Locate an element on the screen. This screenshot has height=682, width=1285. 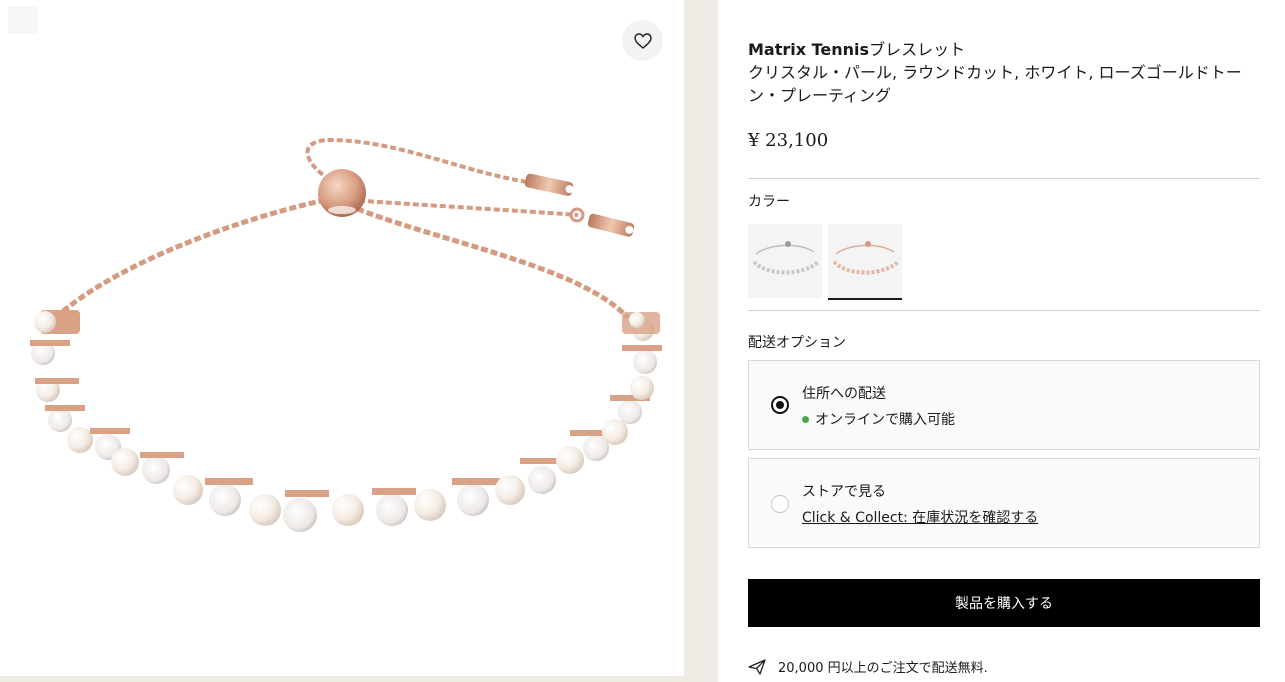
color-swatch-rose-gold is located at coordinates (865, 262).